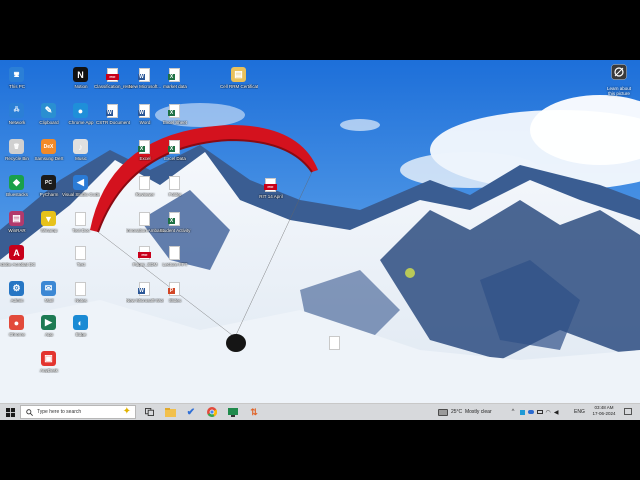 The width and height of the screenshot is (640, 480). I want to click on clipboard-icon: ✎, so click(48, 110).